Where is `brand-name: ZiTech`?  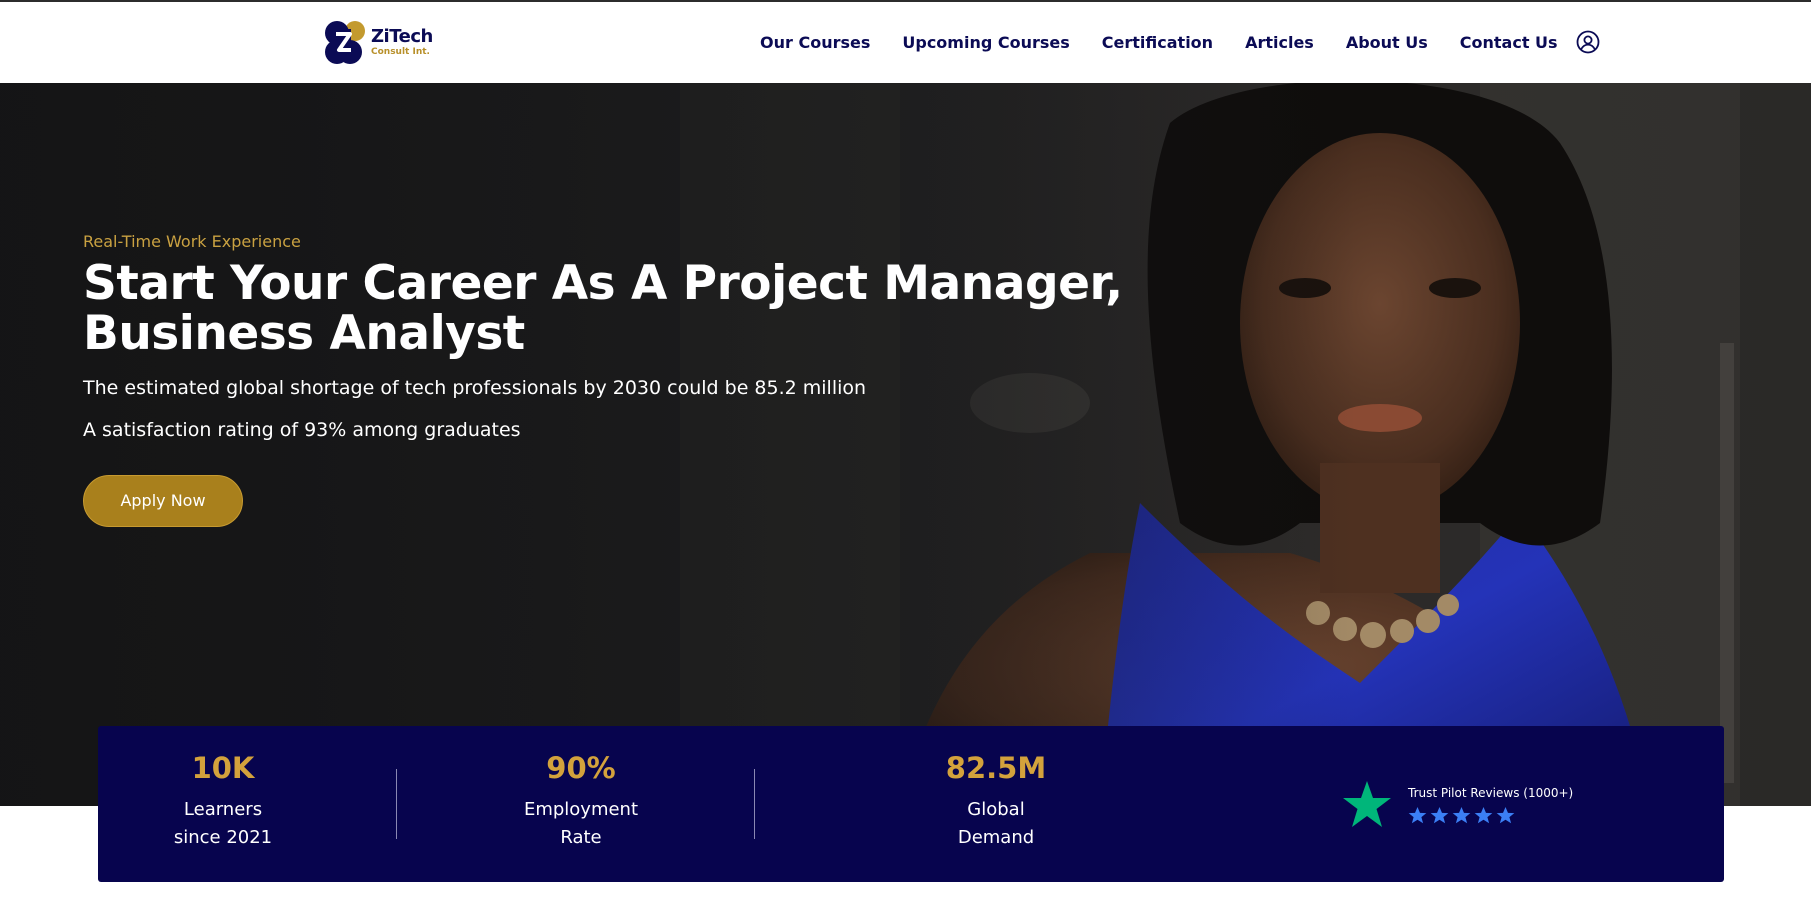
brand-name: ZiTech is located at coordinates (402, 36).